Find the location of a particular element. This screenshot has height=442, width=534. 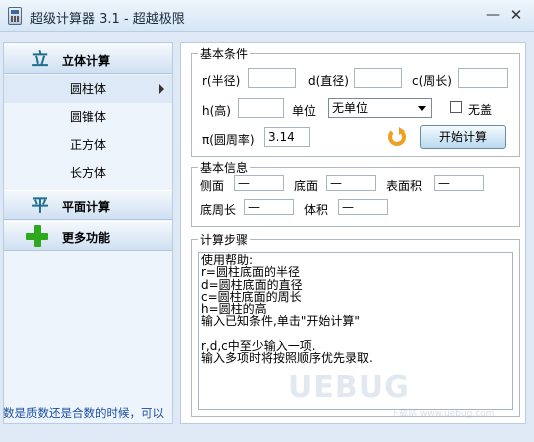

sidebar-item-label: 圆锥体 is located at coordinates (87, 117).